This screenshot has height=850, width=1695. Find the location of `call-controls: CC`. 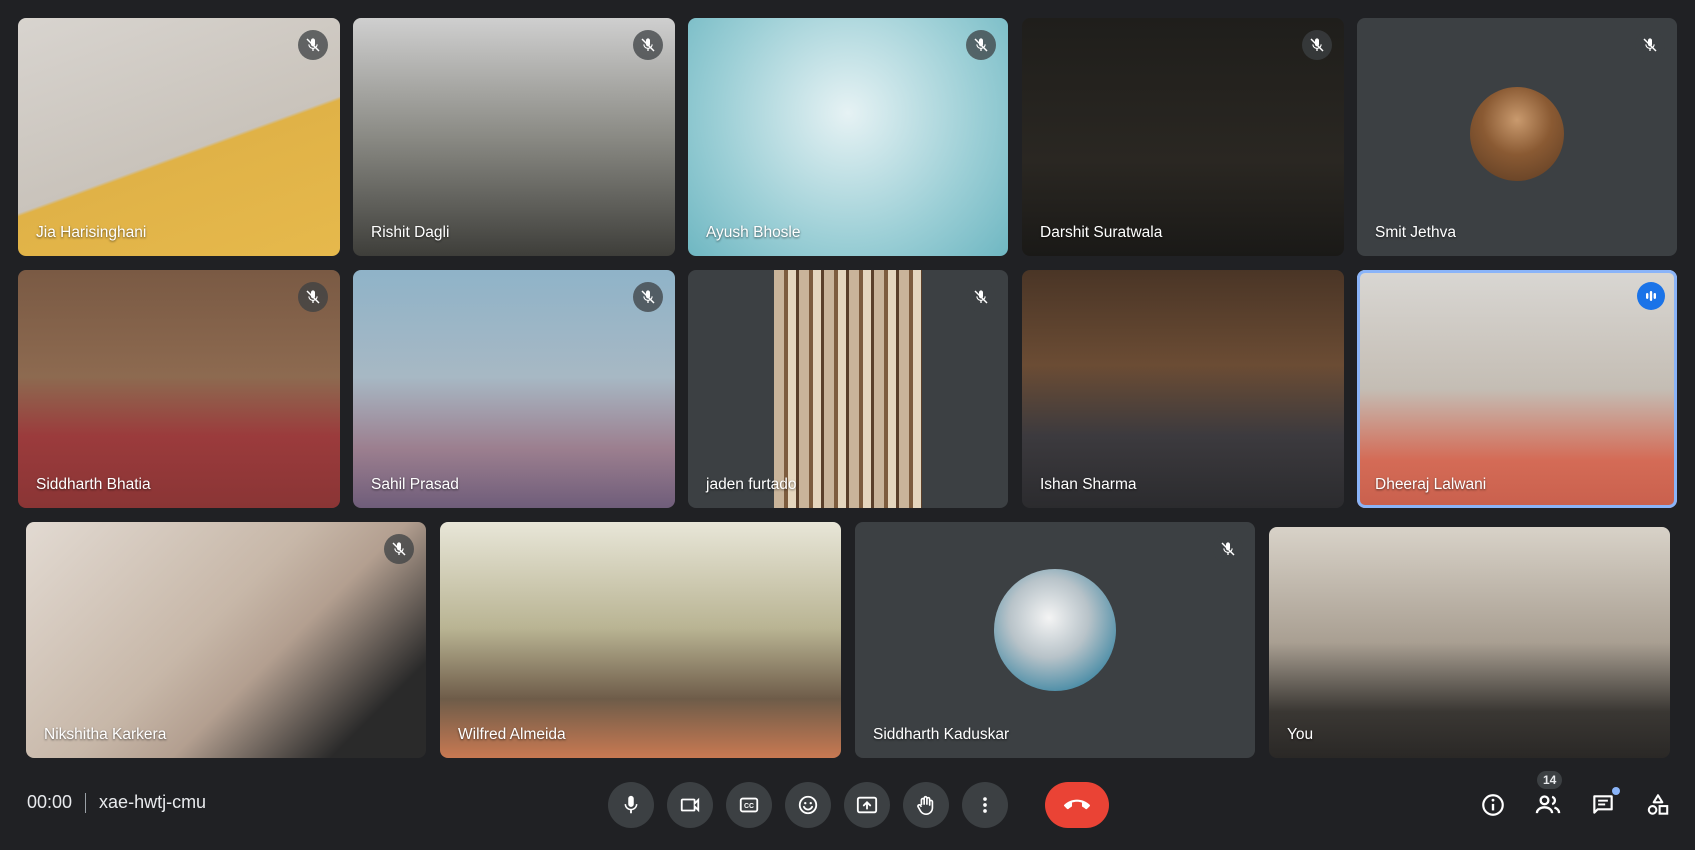

call-controls: CC is located at coordinates (858, 805).